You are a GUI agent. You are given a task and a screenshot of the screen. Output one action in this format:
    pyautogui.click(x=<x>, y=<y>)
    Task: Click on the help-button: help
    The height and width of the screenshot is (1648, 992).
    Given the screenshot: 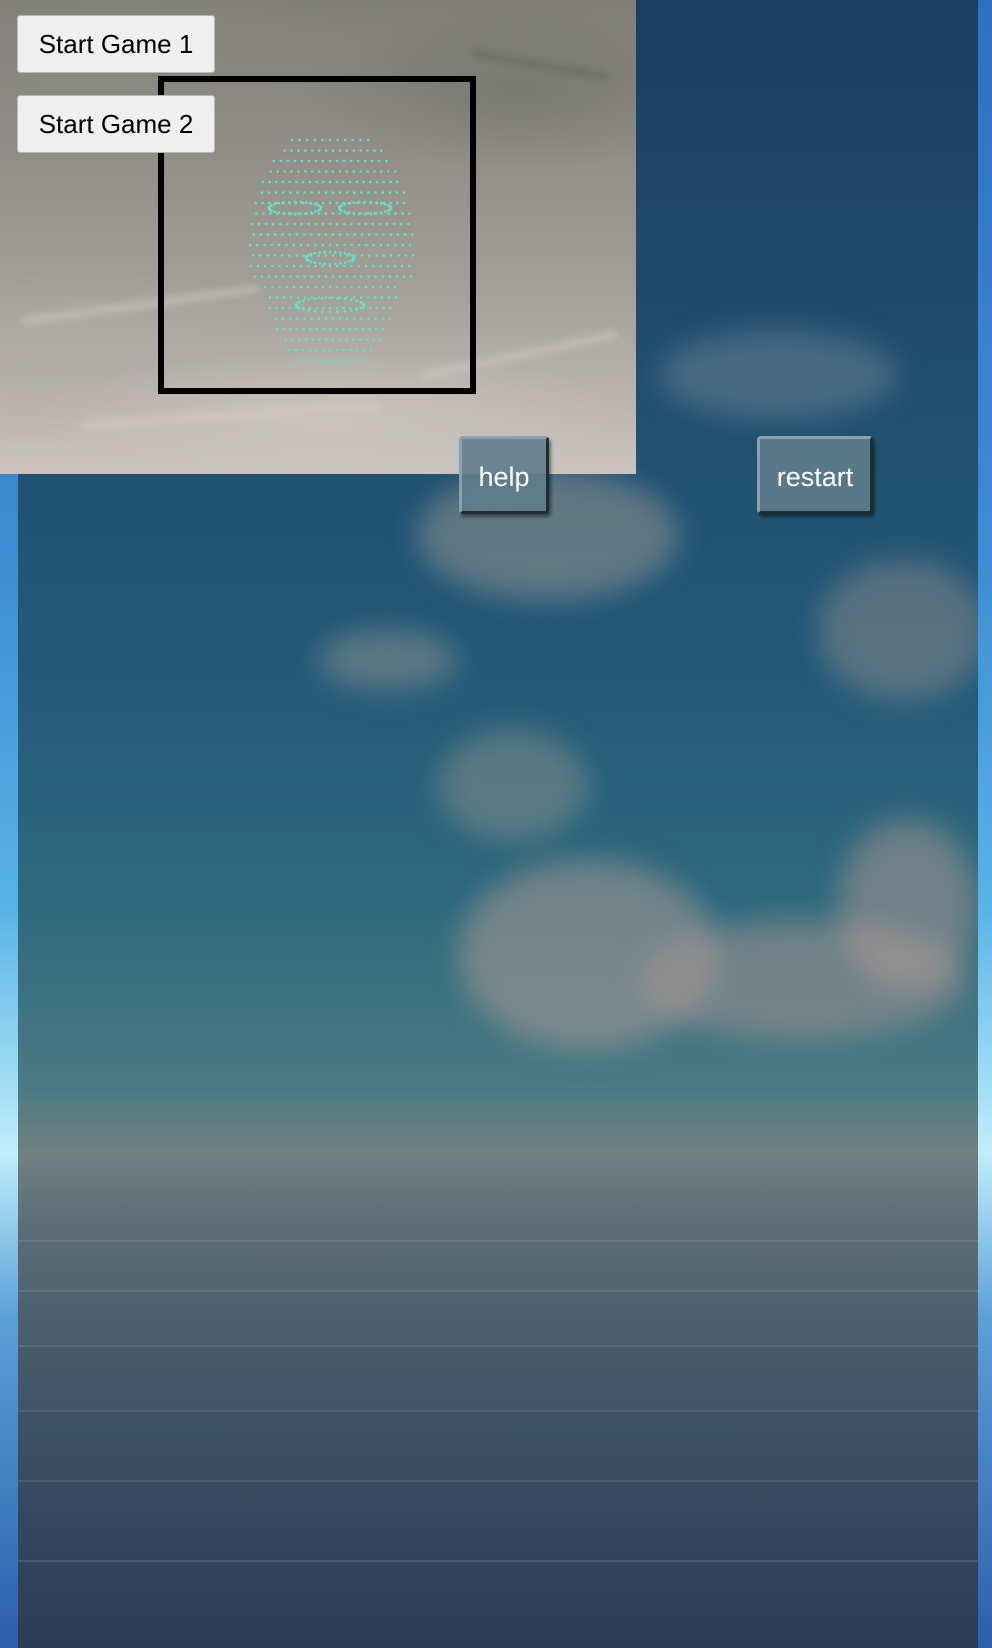 What is the action you would take?
    pyautogui.click(x=504, y=475)
    